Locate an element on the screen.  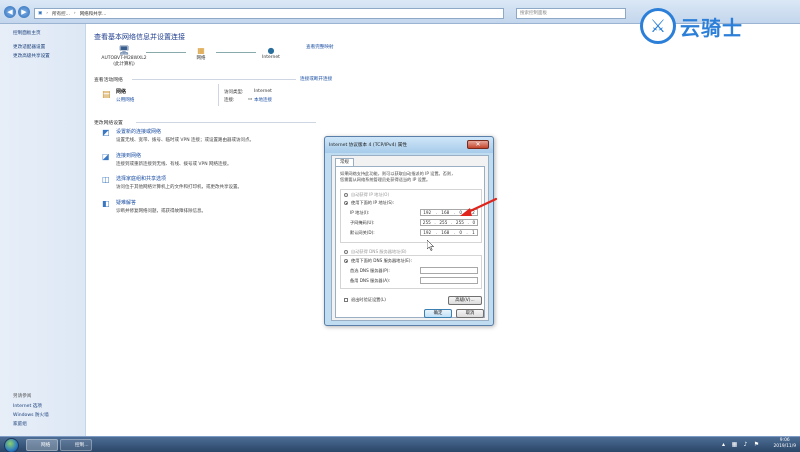
forward-arrow-icon: ▶ is located at coordinates (24, 12).